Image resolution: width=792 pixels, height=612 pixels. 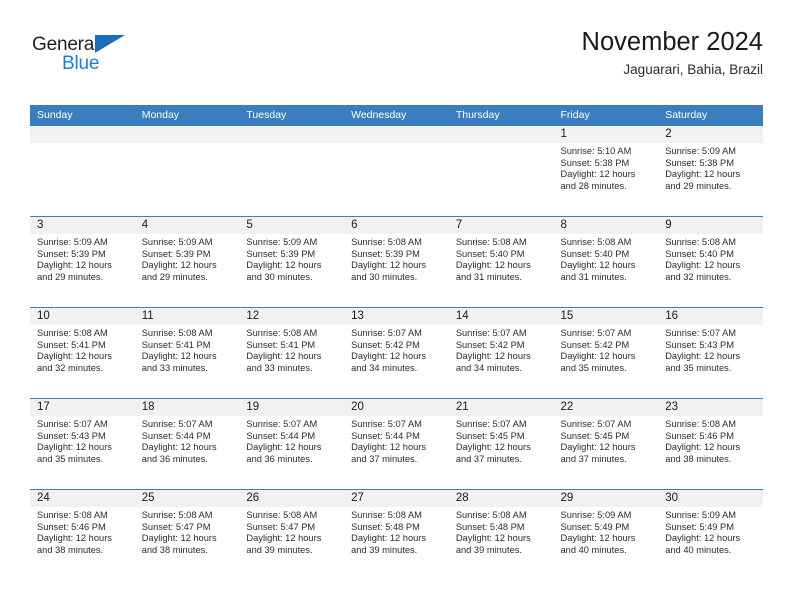 I want to click on daylight-text-line2: and 38 minutes., so click(x=698, y=458).